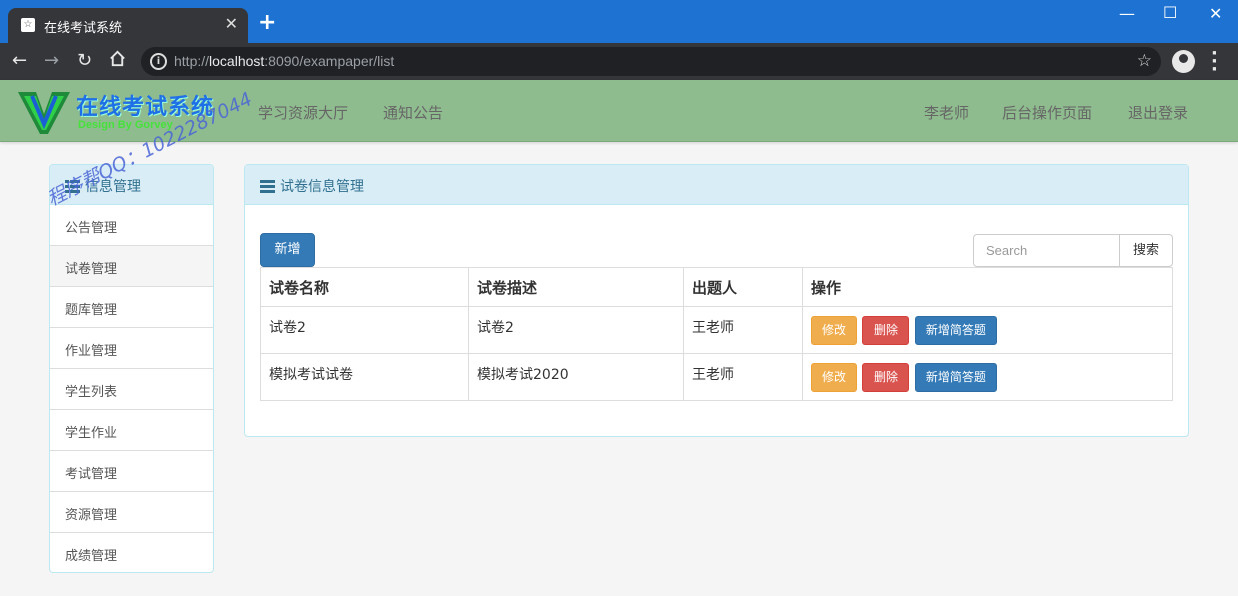 The width and height of the screenshot is (1238, 596). Describe the element at coordinates (716, 185) in the screenshot. I see `main-panel-header: 试卷信息管理` at that location.